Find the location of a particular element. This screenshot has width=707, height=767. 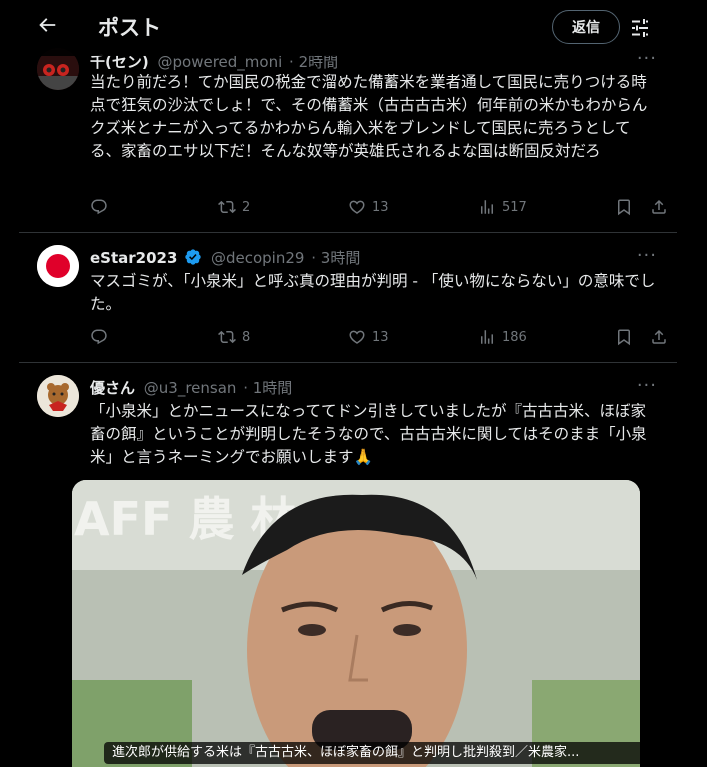

repost-count: 2 is located at coordinates (246, 207).